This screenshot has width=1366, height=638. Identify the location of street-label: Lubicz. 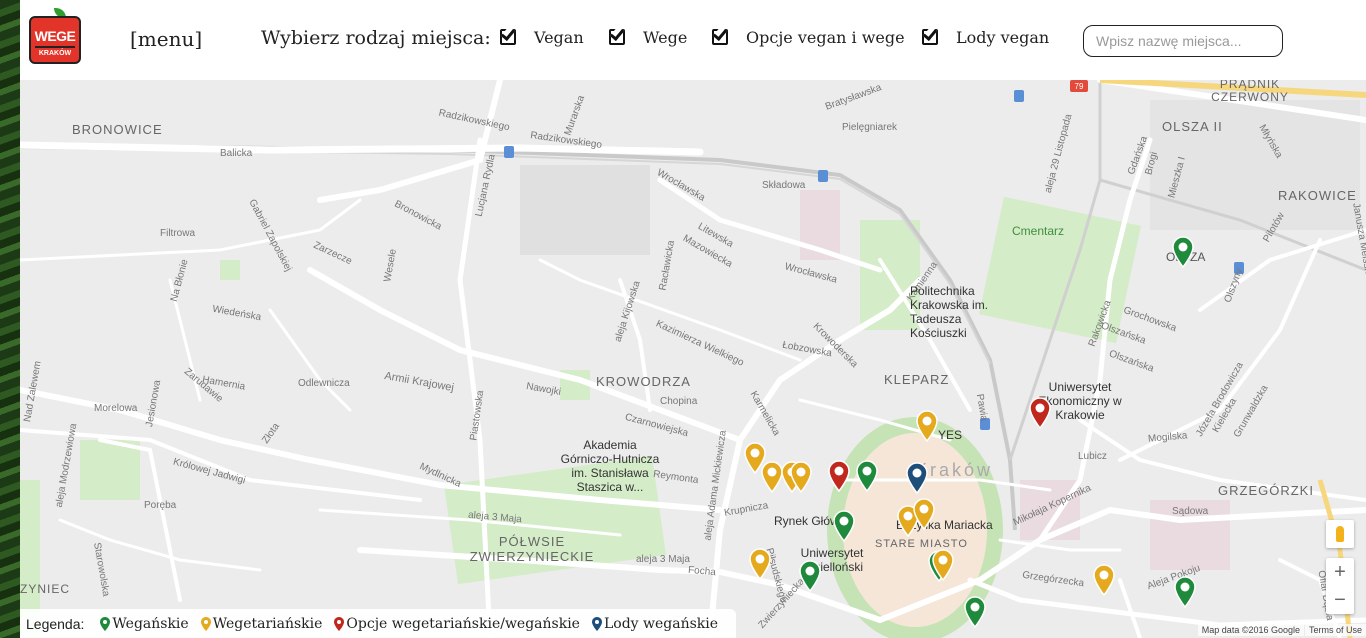
(1092, 456).